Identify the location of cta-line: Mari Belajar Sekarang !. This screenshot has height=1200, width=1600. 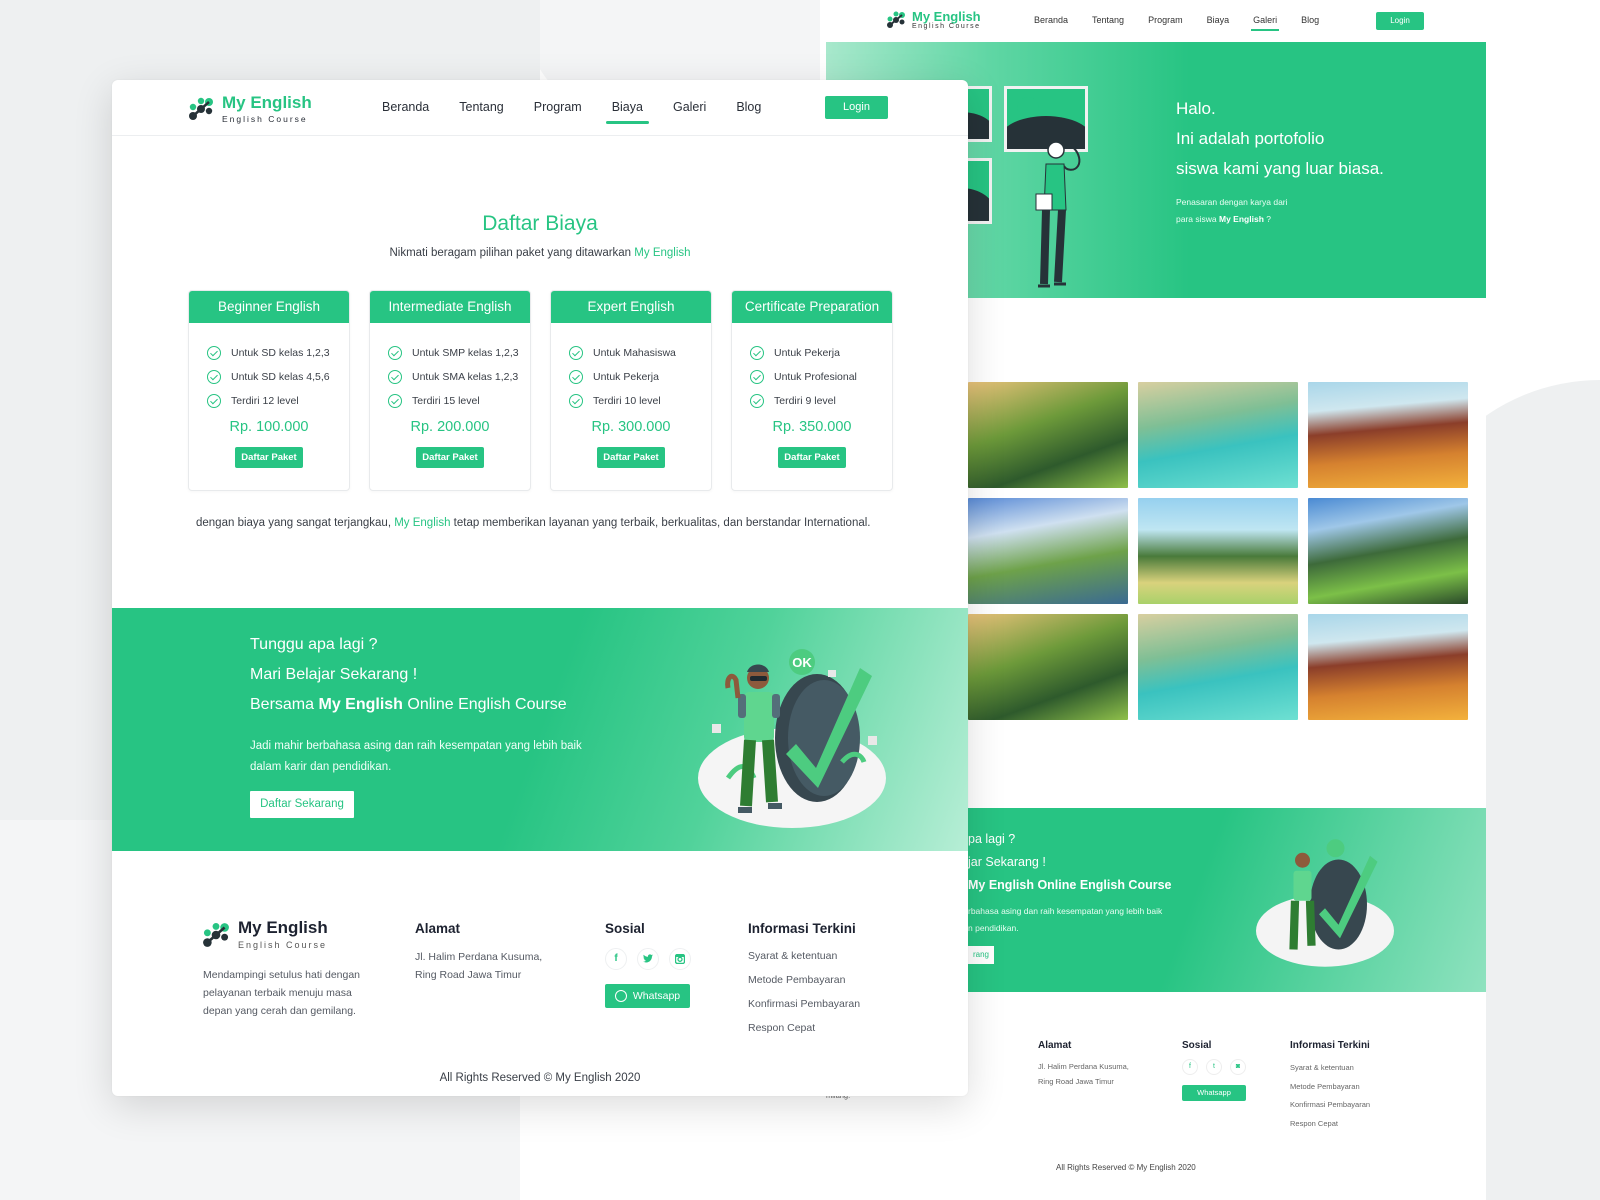
(334, 674).